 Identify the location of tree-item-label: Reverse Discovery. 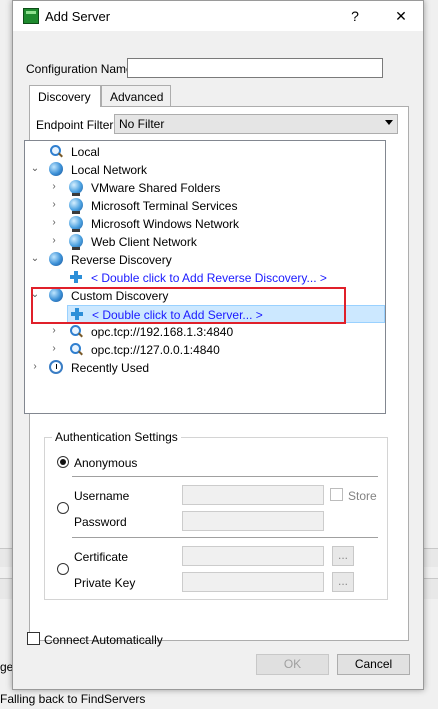
(121, 260).